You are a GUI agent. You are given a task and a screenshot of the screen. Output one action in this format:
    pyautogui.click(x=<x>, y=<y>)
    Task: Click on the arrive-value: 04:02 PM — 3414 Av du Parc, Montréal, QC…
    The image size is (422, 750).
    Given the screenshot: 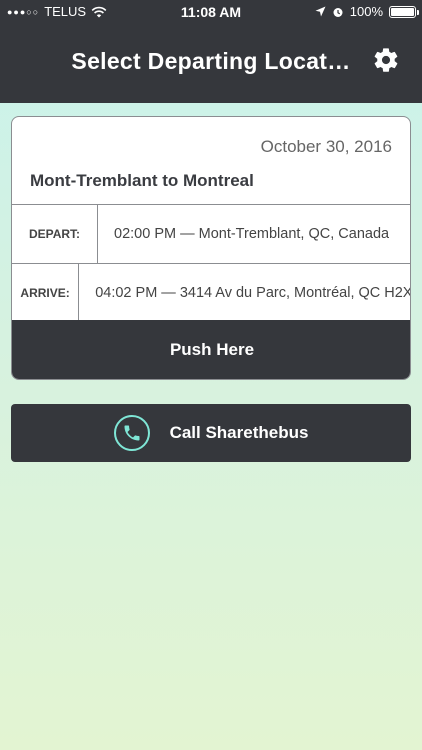 What is the action you would take?
    pyautogui.click(x=253, y=293)
    